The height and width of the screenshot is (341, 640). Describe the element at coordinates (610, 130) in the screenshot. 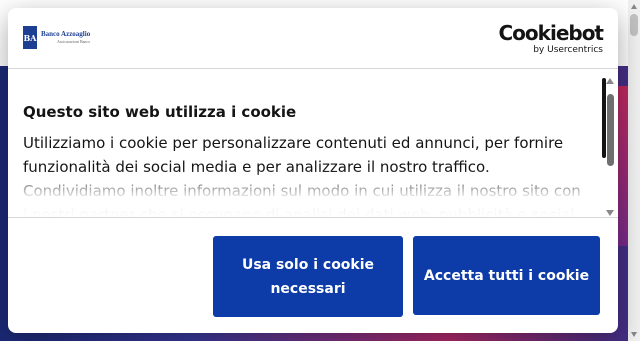

I see `consent-scroll-thumb` at that location.